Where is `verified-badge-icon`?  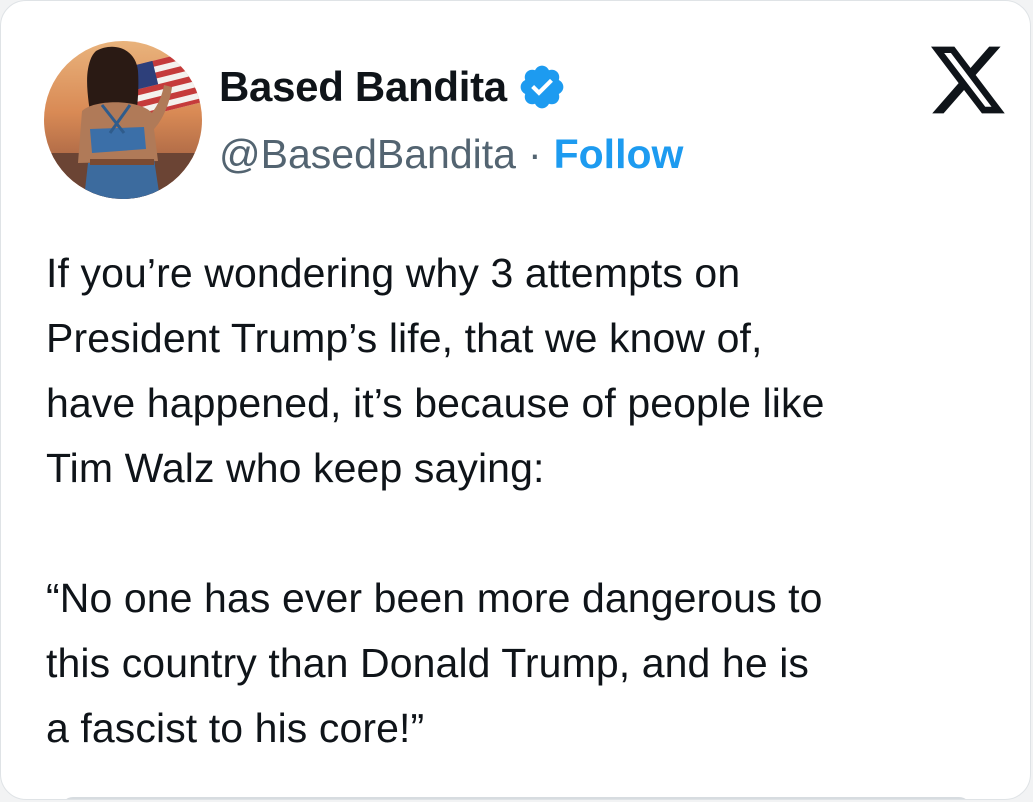 verified-badge-icon is located at coordinates (542, 87).